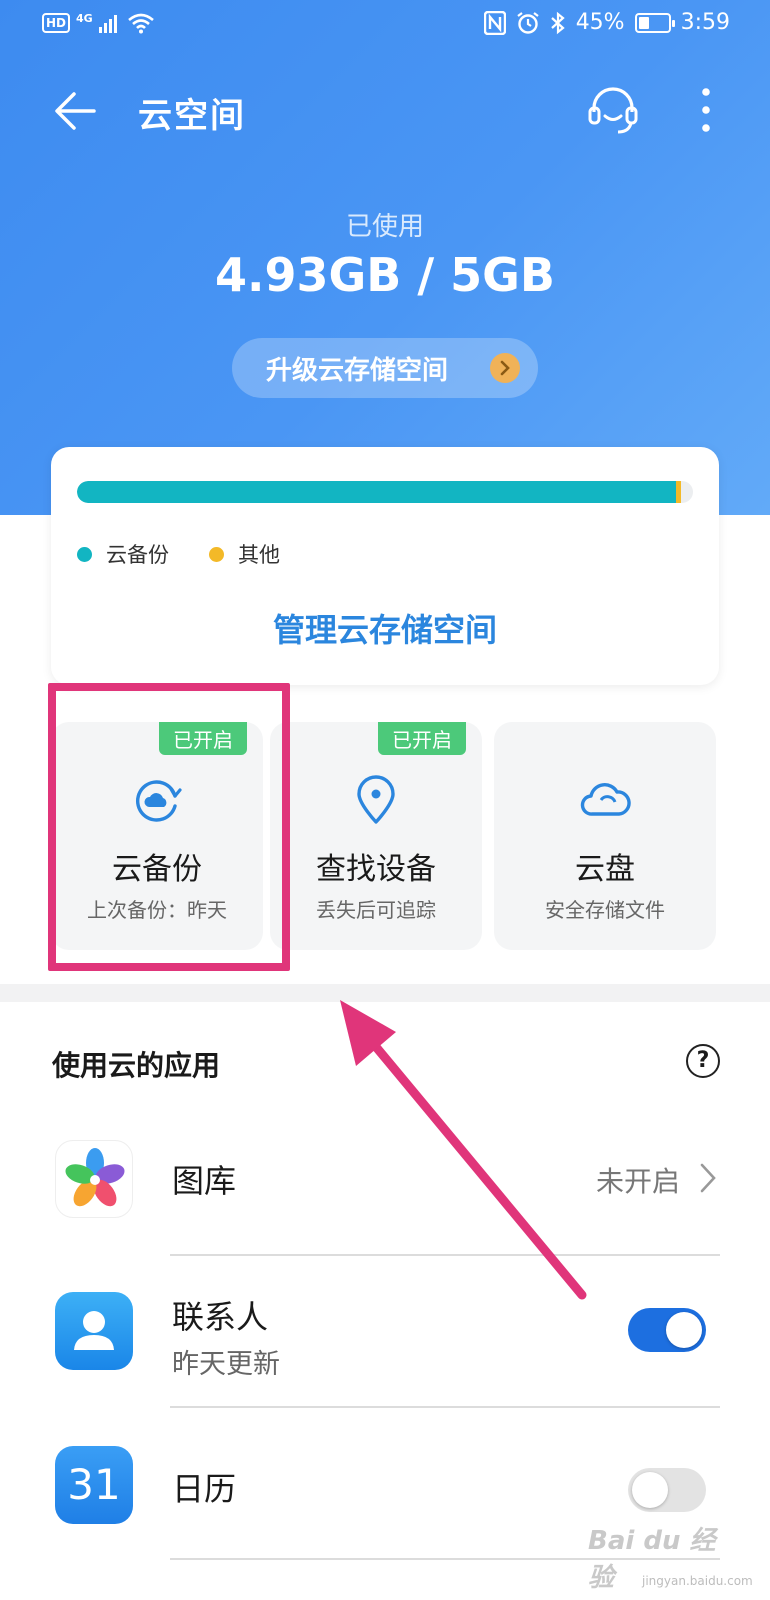 The height and width of the screenshot is (1600, 770). What do you see at coordinates (528, 22) in the screenshot?
I see `alarm-icon` at bounding box center [528, 22].